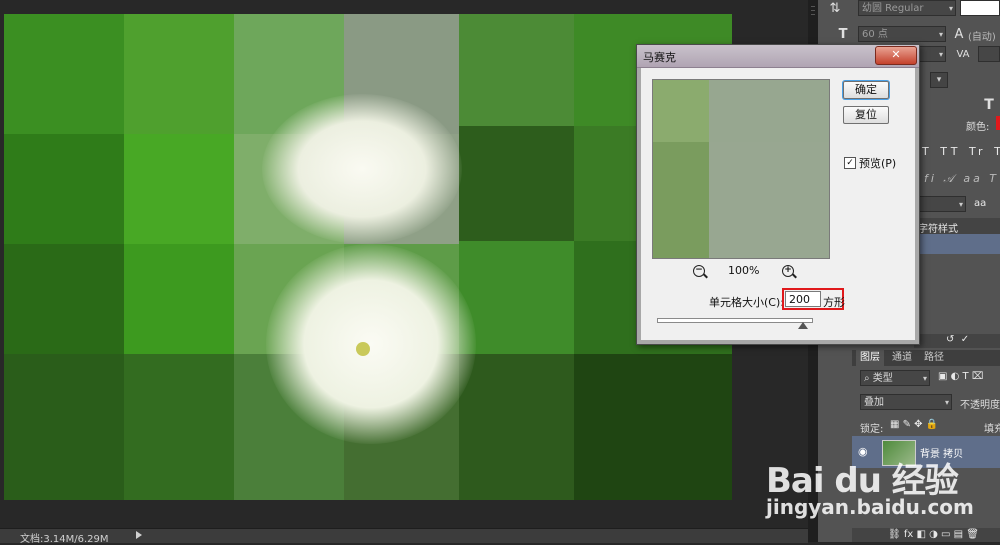 The height and width of the screenshot is (545, 1000). Describe the element at coordinates (746, 302) in the screenshot. I see `cell-size-label: 单元格大小(C):` at that location.